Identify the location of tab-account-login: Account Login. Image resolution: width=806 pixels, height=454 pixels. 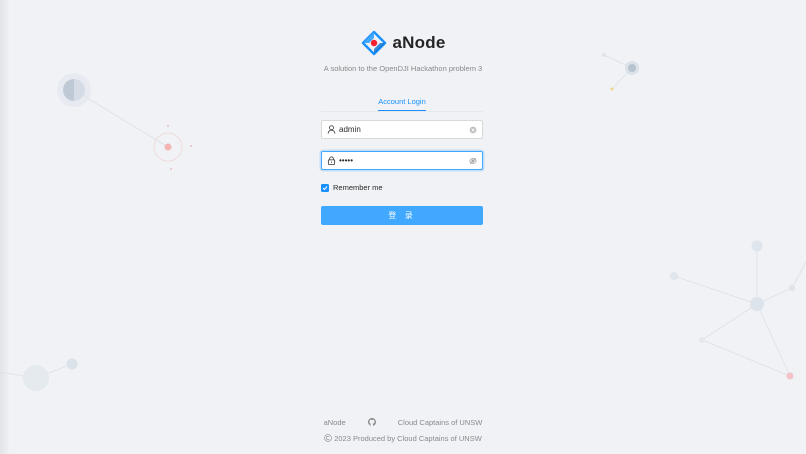
(402, 101).